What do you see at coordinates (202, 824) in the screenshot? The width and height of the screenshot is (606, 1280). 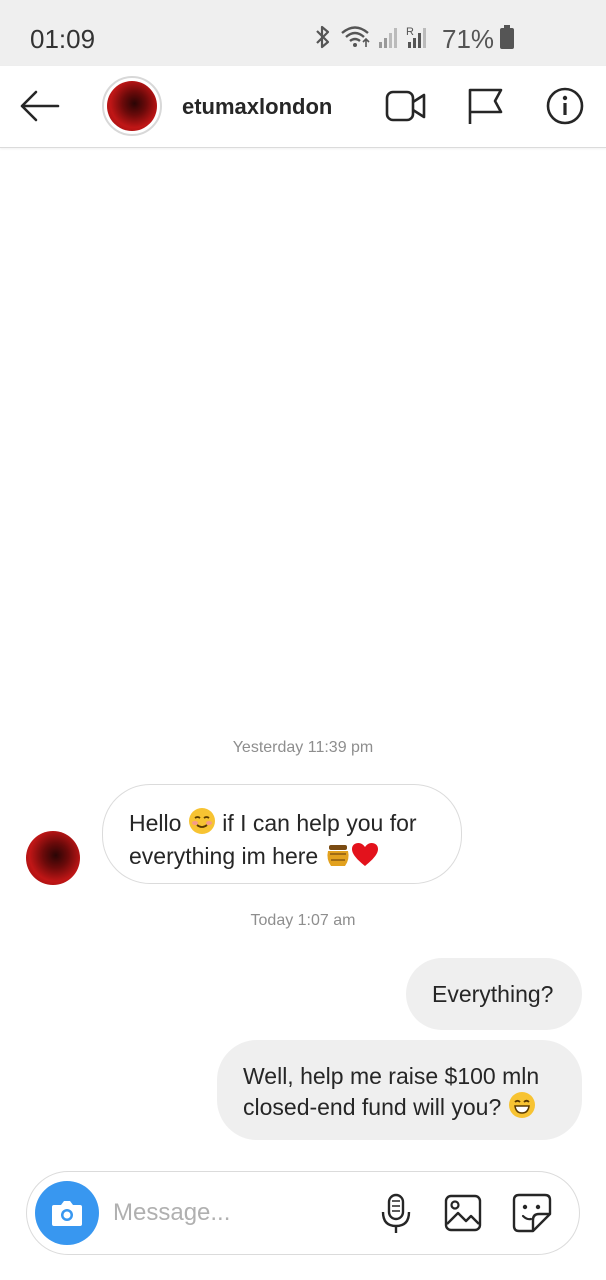 I see `smiling-face-emoji-icon` at bounding box center [202, 824].